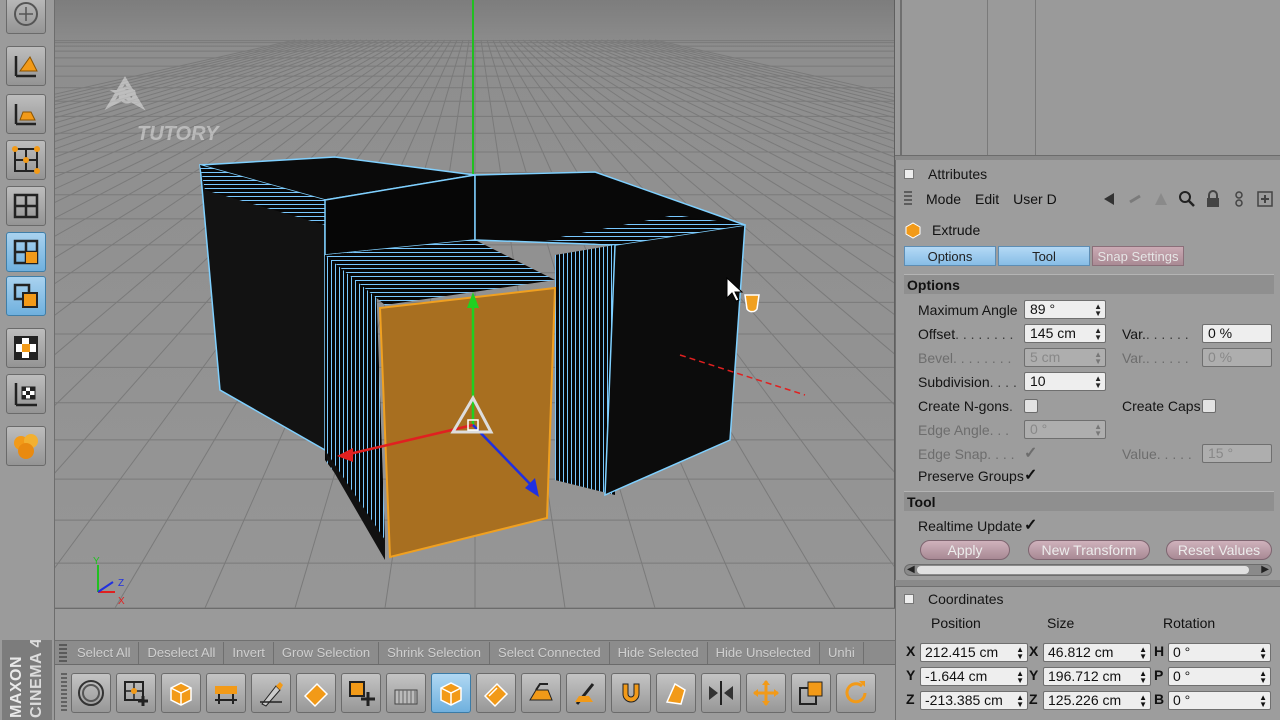  What do you see at coordinates (1097, 676) in the screenshot?
I see `size-y-field: 196.712 cm ▲ ▼` at bounding box center [1097, 676].